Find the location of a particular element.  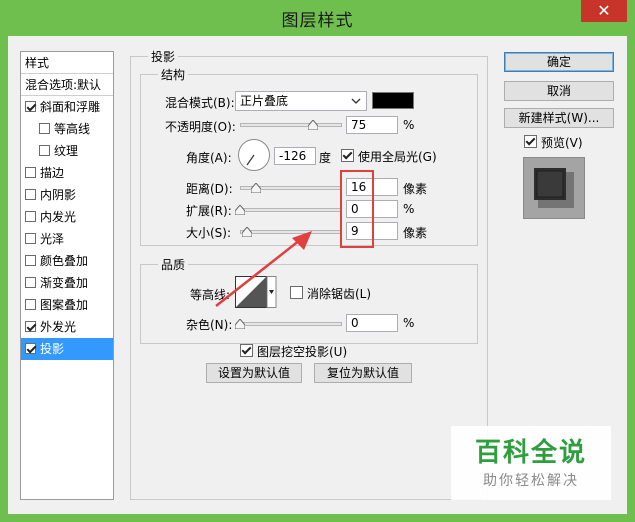

spread-label: 扩展(R): is located at coordinates (209, 211).